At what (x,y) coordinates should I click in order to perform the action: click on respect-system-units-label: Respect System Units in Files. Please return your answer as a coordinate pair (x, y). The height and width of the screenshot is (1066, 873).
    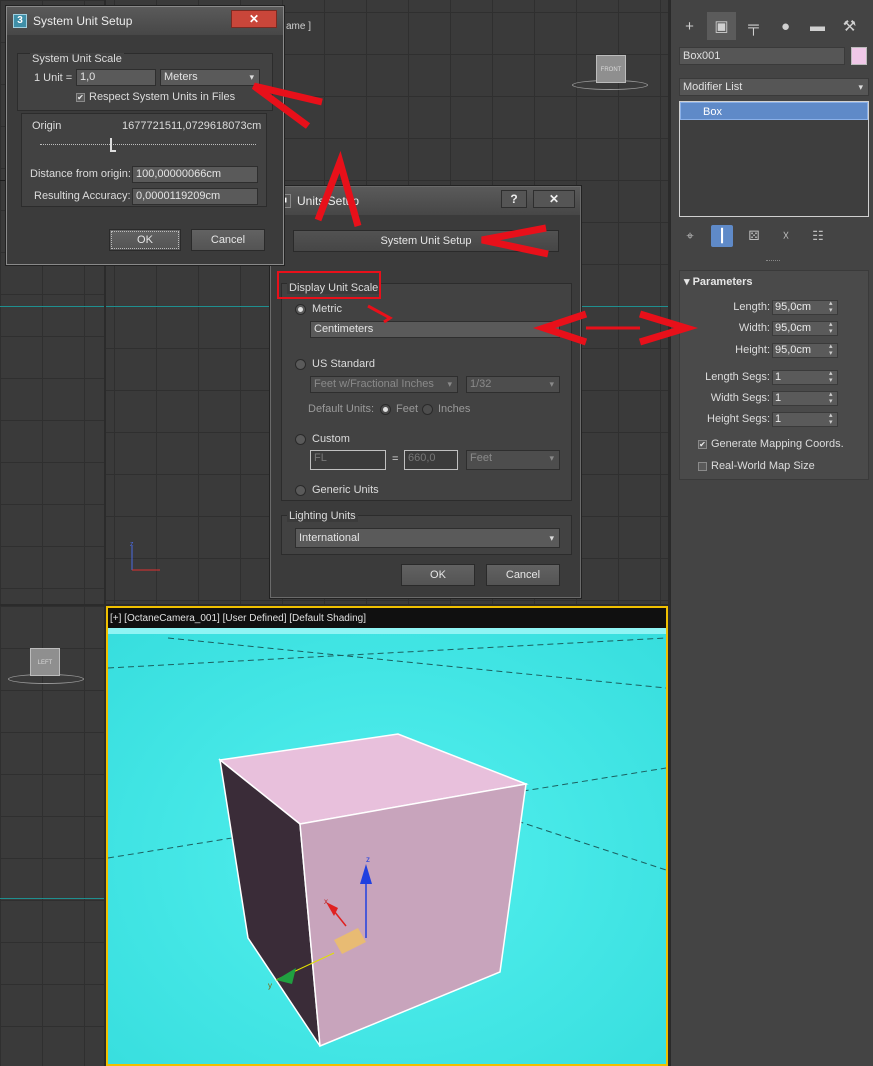
    Looking at the image, I should click on (162, 97).